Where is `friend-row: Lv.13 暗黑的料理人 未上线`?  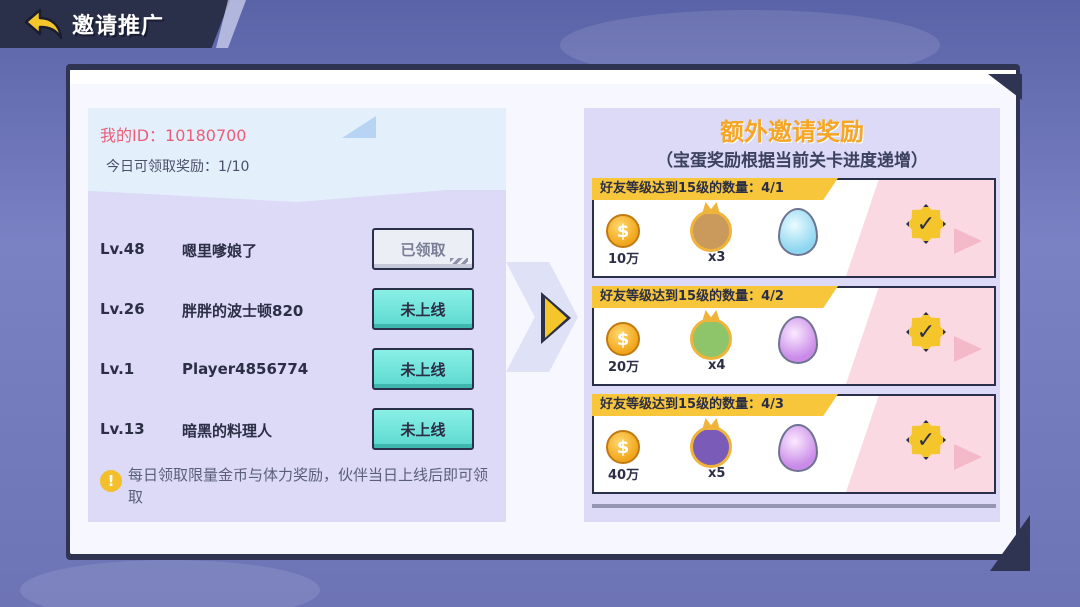 friend-row: Lv.13 暗黑的料理人 未上线 is located at coordinates (297, 430).